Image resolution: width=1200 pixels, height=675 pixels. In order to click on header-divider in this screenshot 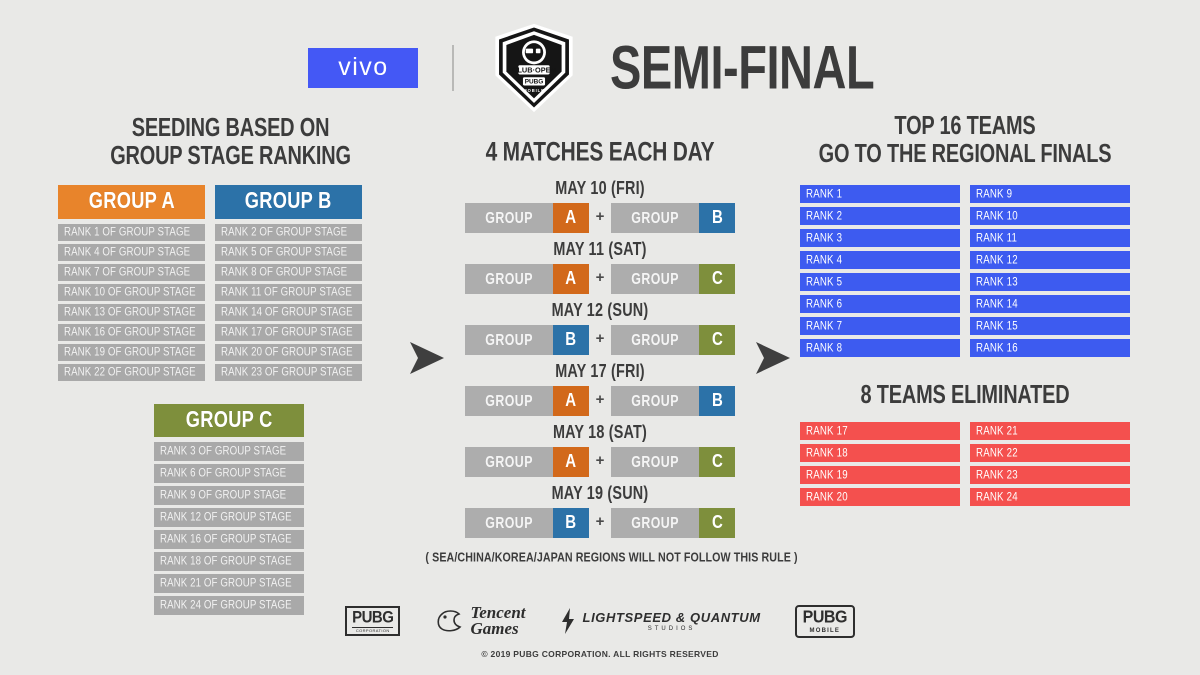, I will do `click(453, 68)`.